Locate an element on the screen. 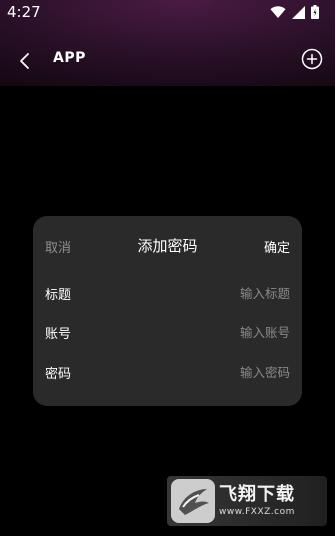 This screenshot has height=536, width=335. title-input is located at coordinates (220, 293).